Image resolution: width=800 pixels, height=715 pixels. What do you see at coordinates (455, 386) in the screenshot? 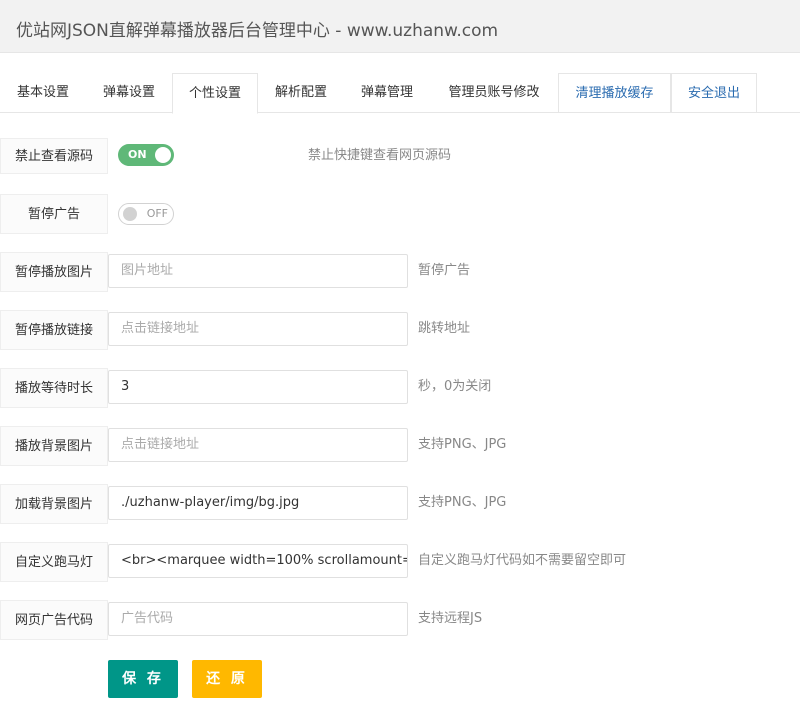
I see `wait-time-hint: 秒，0为关闭` at bounding box center [455, 386].